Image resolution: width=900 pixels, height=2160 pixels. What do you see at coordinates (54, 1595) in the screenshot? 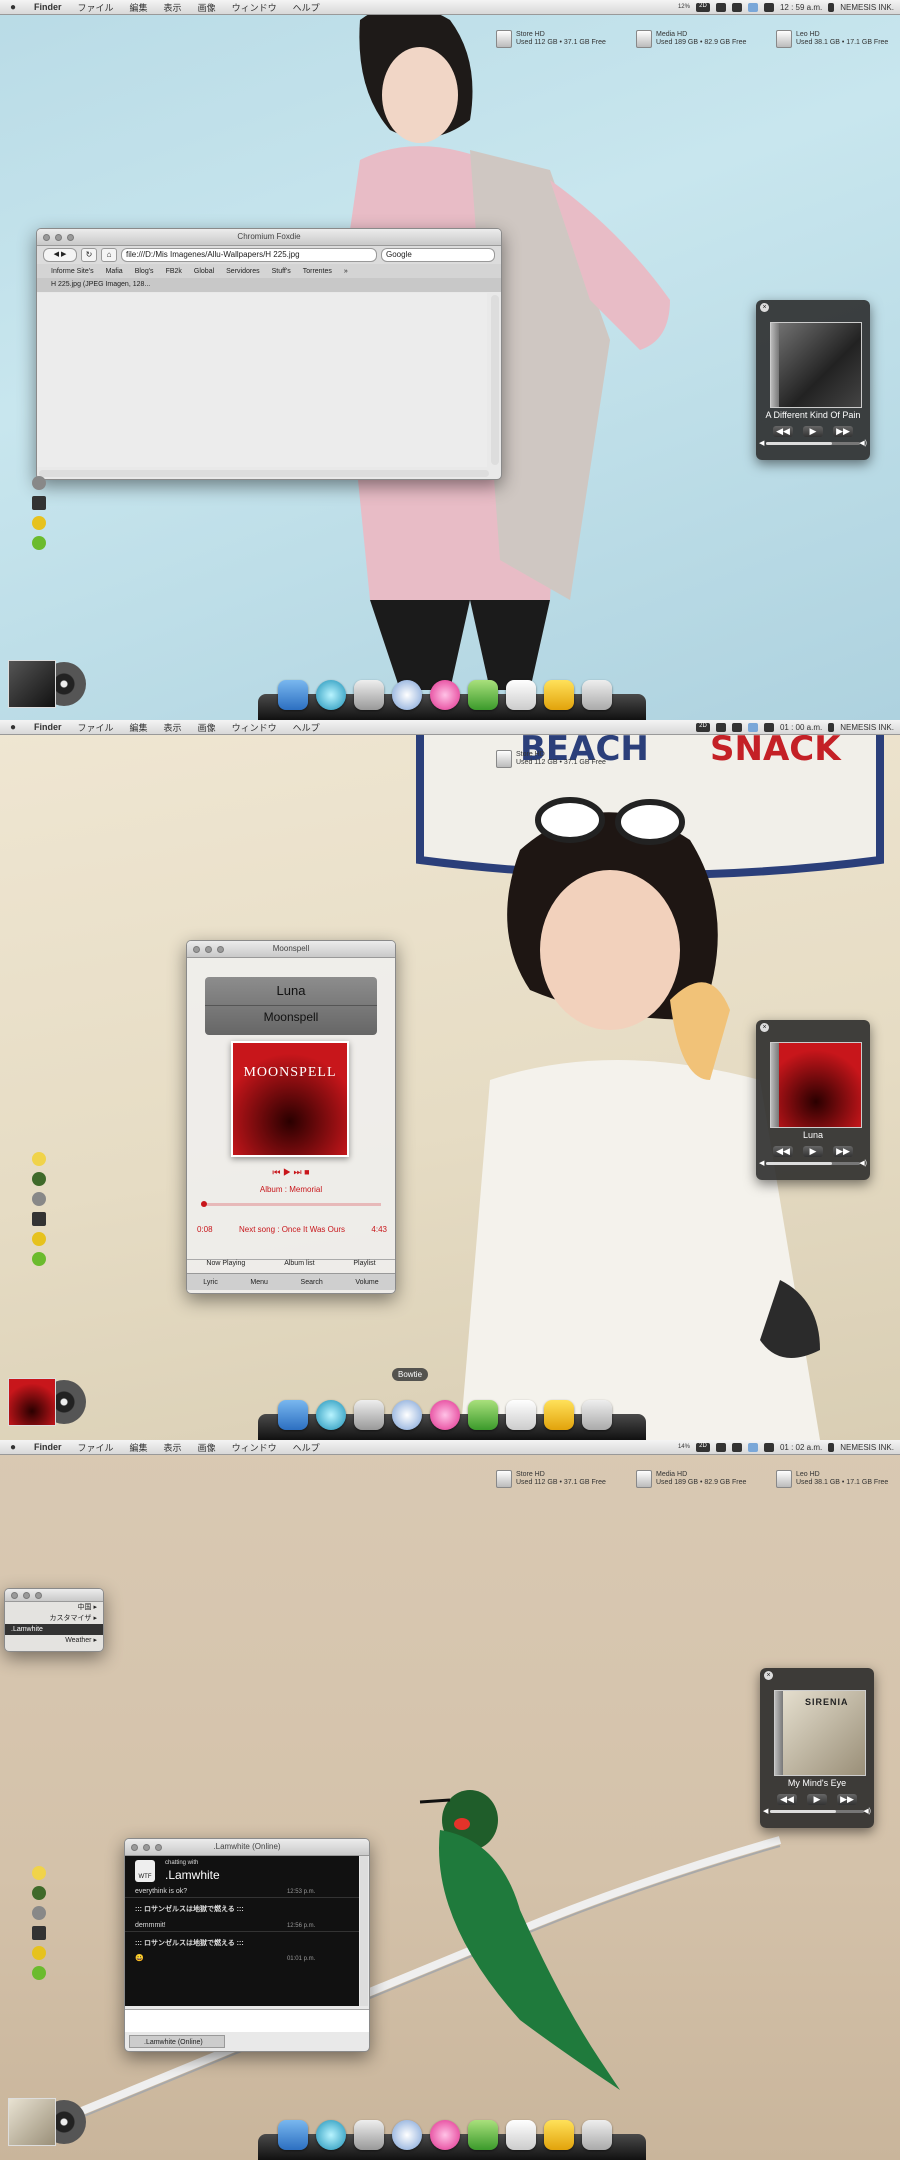
I see `menu-widget-titlebar` at bounding box center [54, 1595].